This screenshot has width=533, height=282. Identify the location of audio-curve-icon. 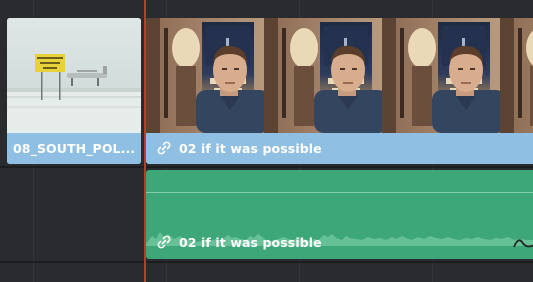
(523, 243).